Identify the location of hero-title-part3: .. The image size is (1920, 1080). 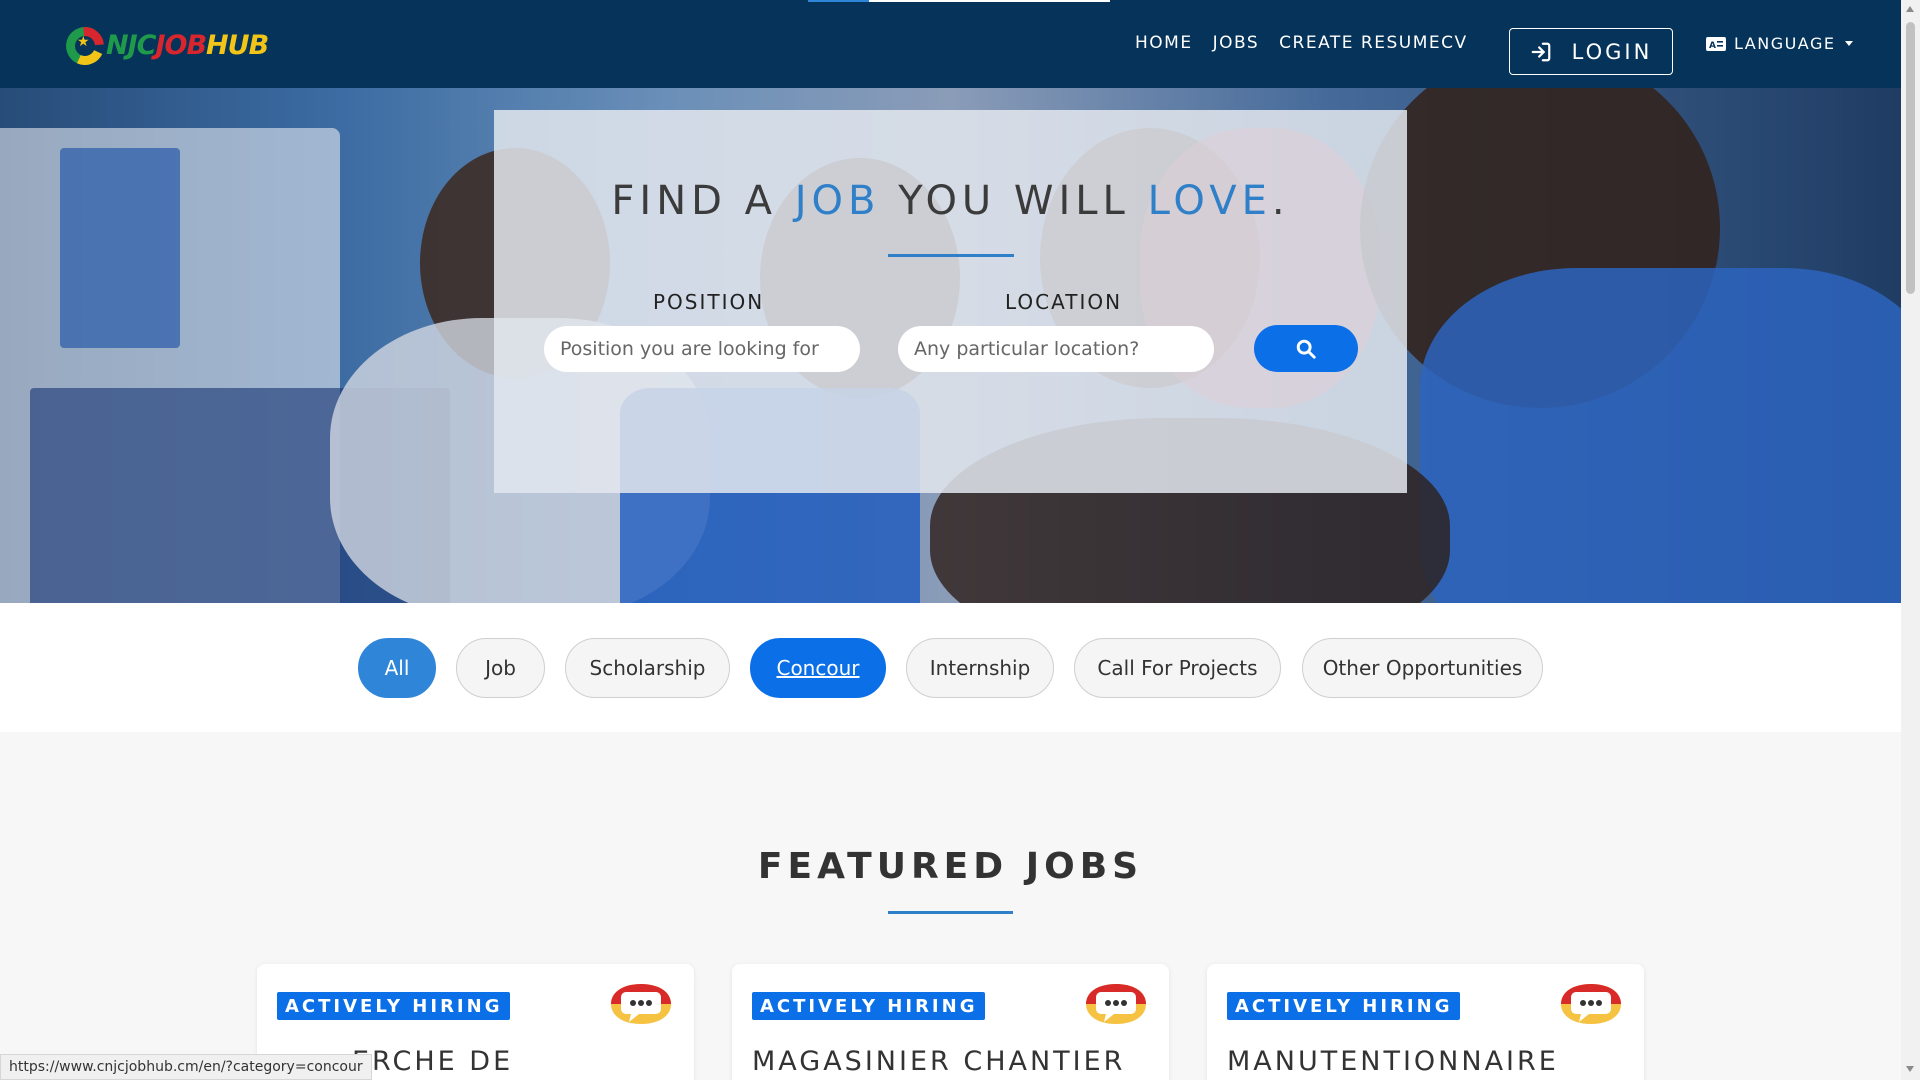
(1280, 201).